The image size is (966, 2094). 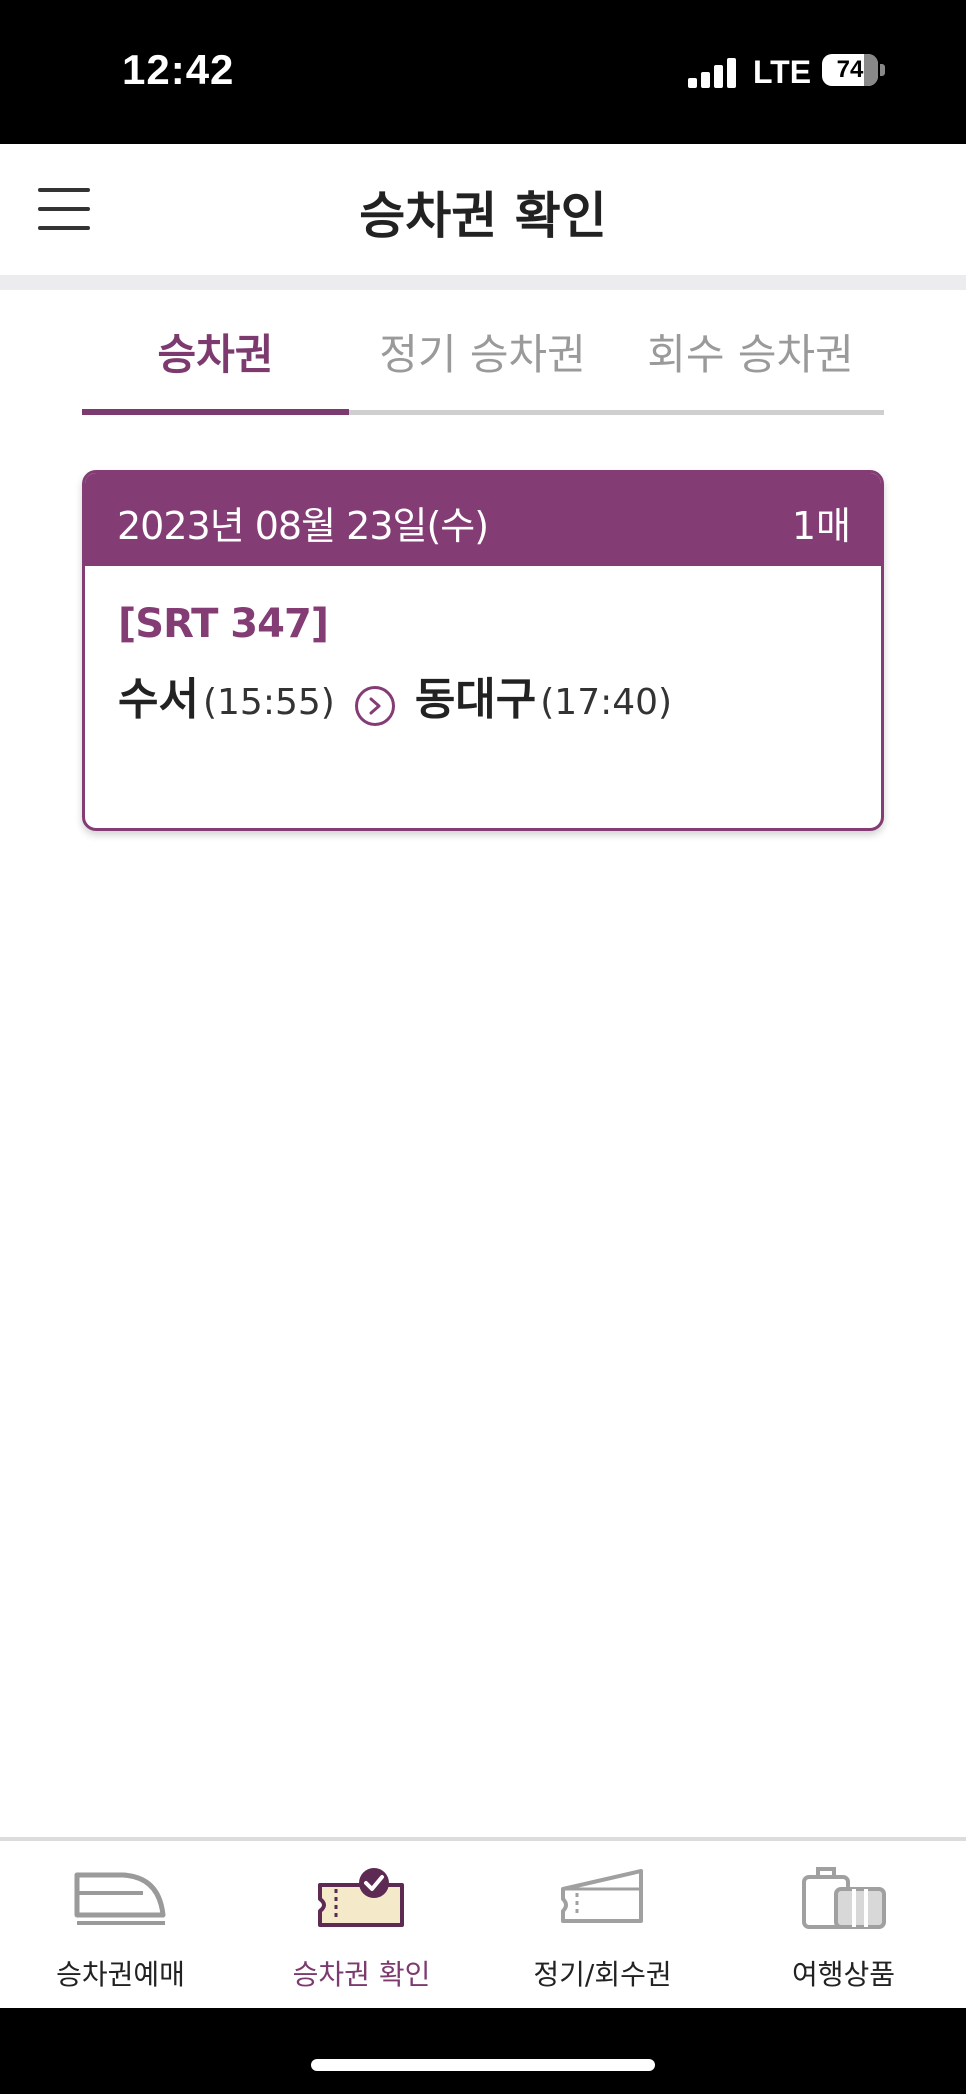 What do you see at coordinates (750, 355) in the screenshot?
I see `tab-multi-ride-ticket: 회수 승차권` at bounding box center [750, 355].